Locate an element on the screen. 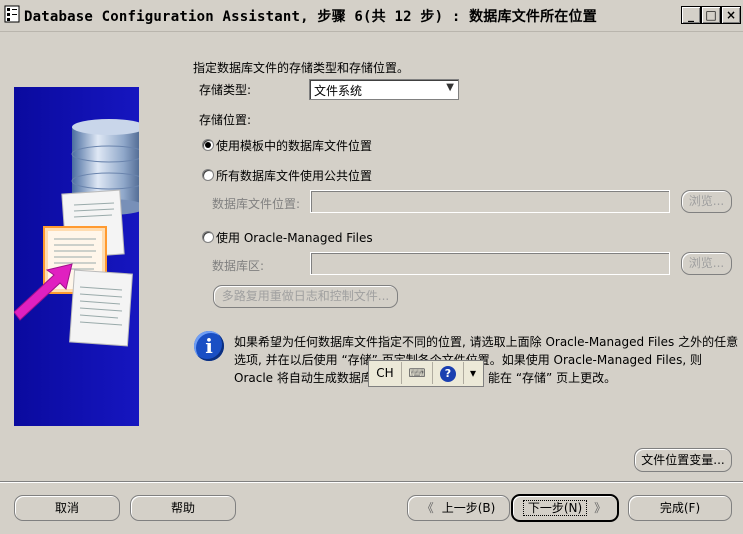 The width and height of the screenshot is (743, 534). ime-toolbar: CH ⌨ ? ▾ is located at coordinates (426, 373).